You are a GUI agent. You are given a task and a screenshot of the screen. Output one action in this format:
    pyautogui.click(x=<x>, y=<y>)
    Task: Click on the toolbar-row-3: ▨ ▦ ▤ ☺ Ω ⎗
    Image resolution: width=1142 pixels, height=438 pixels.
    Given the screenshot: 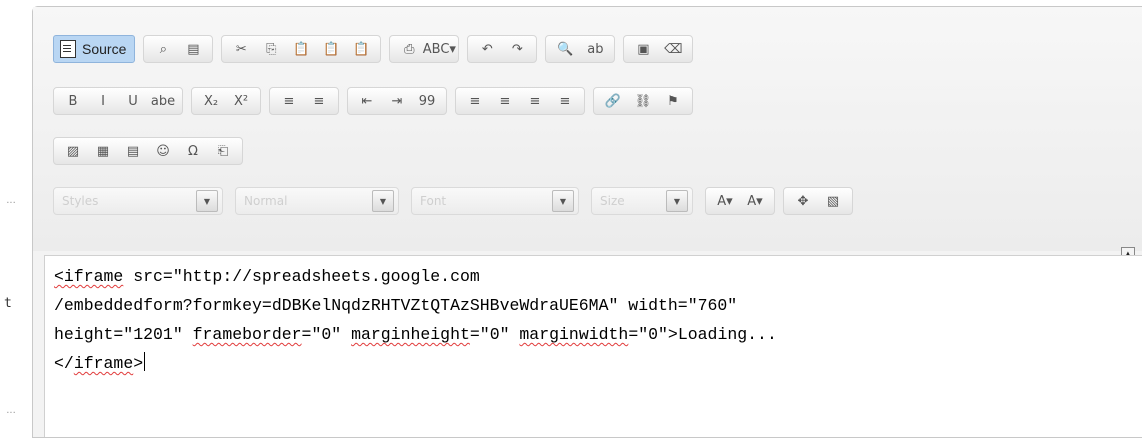 What is the action you would take?
    pyautogui.click(x=152, y=151)
    